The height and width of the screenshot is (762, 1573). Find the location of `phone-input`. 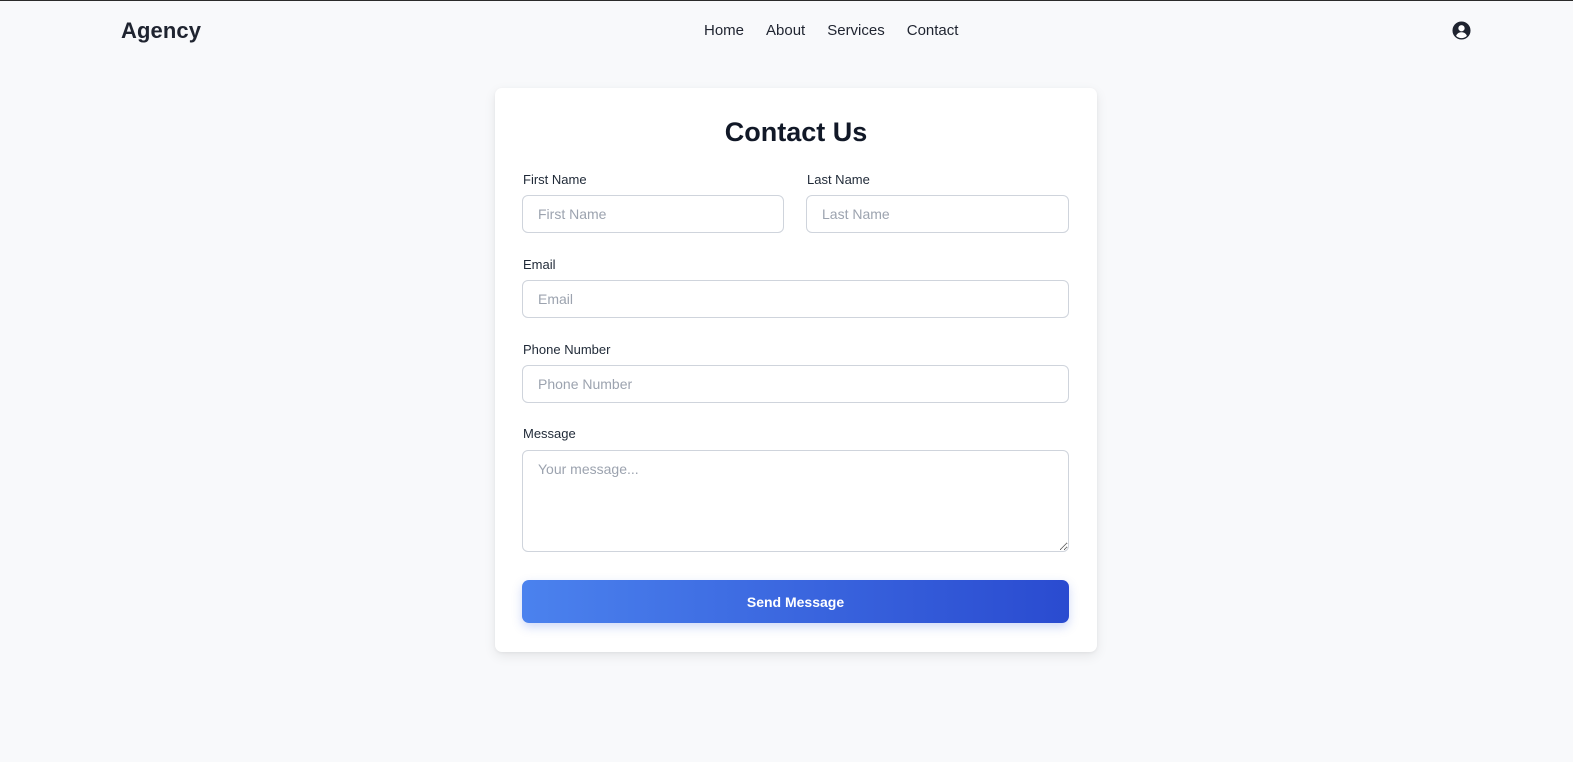

phone-input is located at coordinates (795, 384).